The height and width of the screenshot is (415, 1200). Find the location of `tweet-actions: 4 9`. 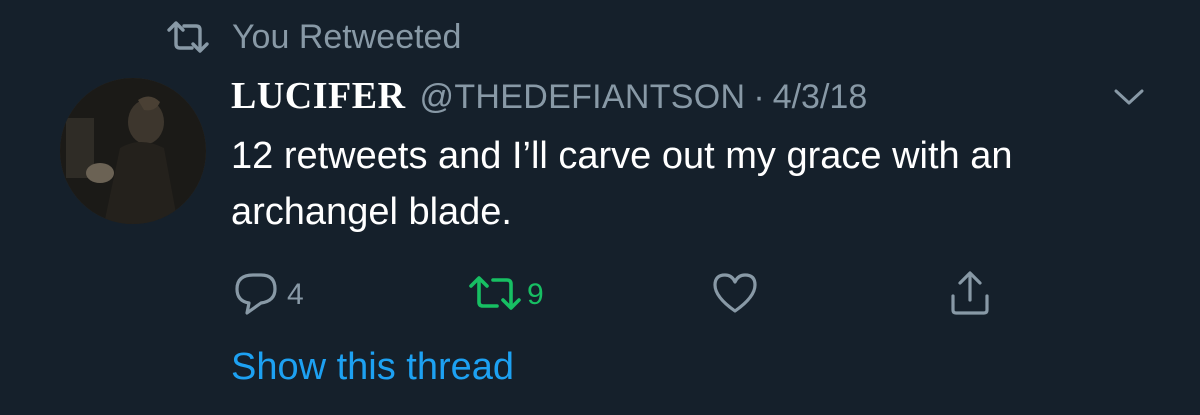

tweet-actions: 4 9 is located at coordinates (631, 295).